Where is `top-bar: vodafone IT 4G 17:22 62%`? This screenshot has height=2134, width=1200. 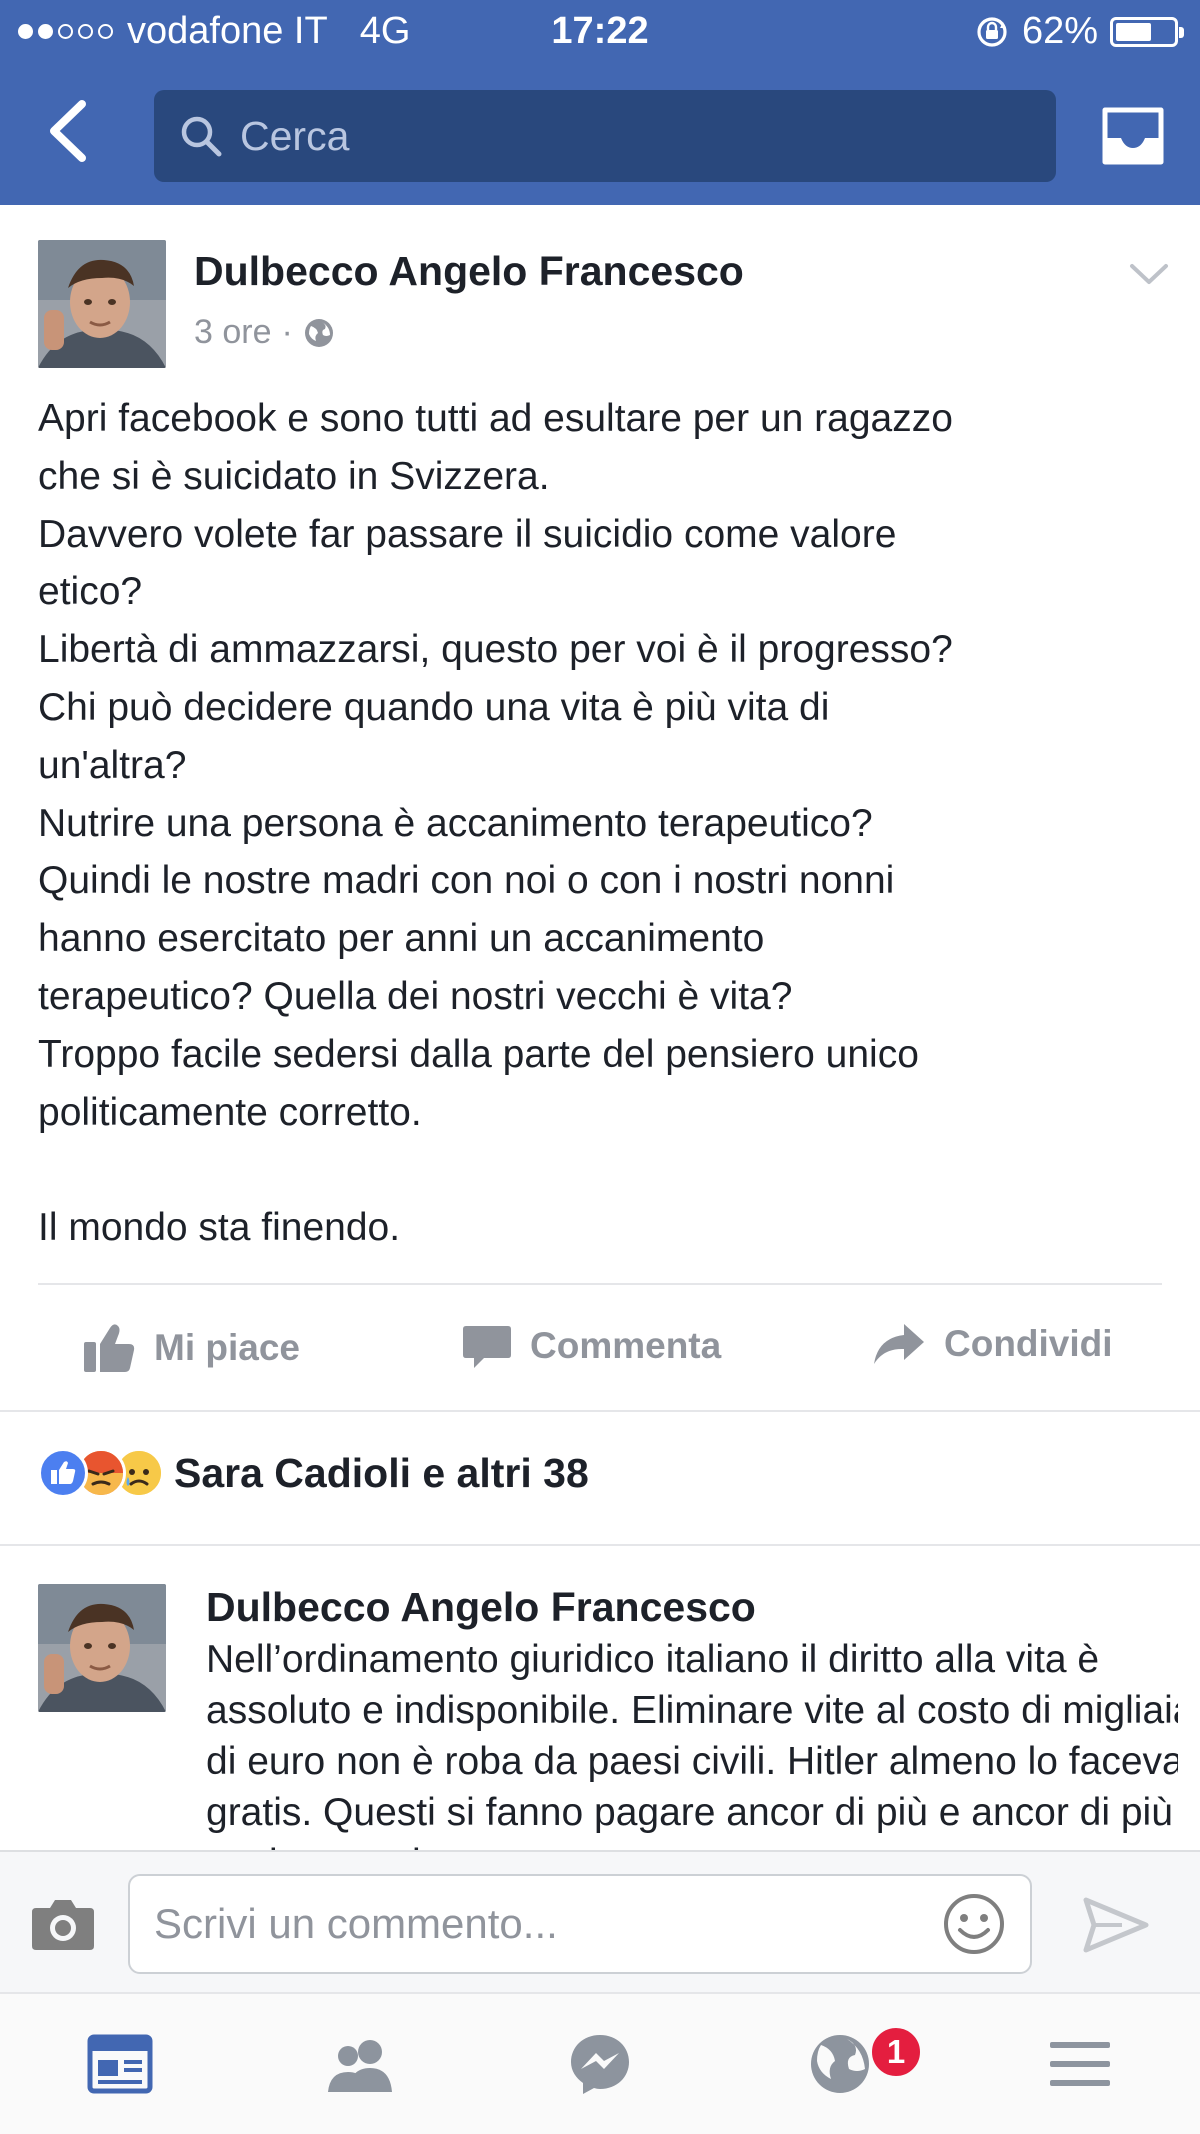
top-bar: vodafone IT 4G 17:22 62% is located at coordinates (600, 102).